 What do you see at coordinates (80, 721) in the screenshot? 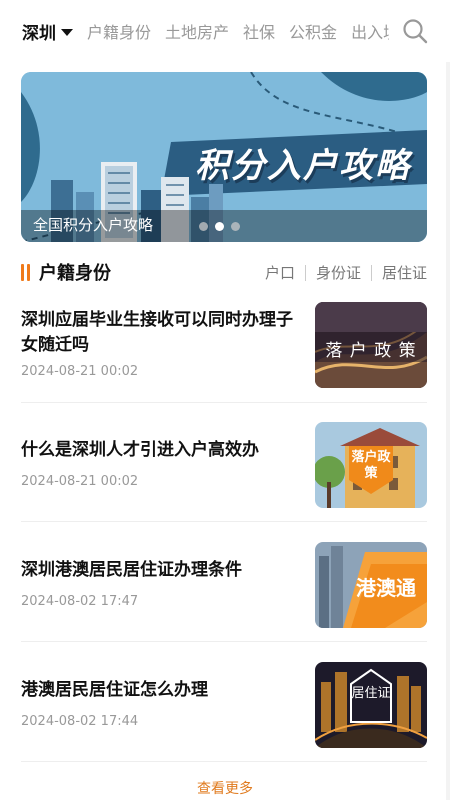
I see `article-date: 2024-08-02 17:44` at bounding box center [80, 721].